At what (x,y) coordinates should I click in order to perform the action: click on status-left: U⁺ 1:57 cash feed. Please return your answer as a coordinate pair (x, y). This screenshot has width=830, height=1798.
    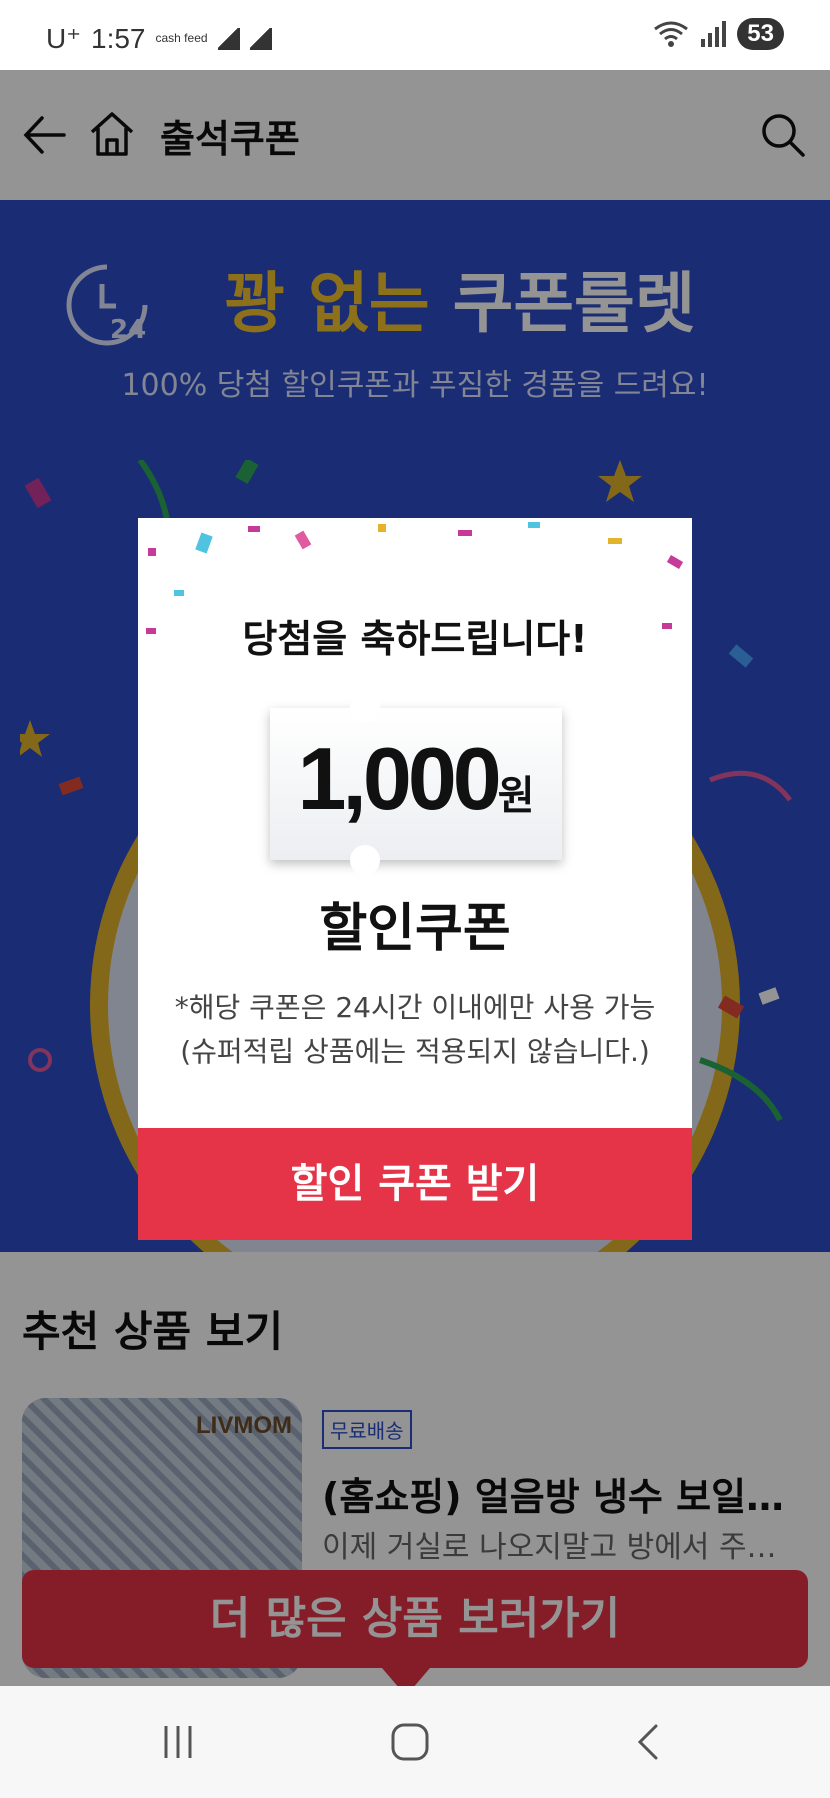
    Looking at the image, I should click on (159, 38).